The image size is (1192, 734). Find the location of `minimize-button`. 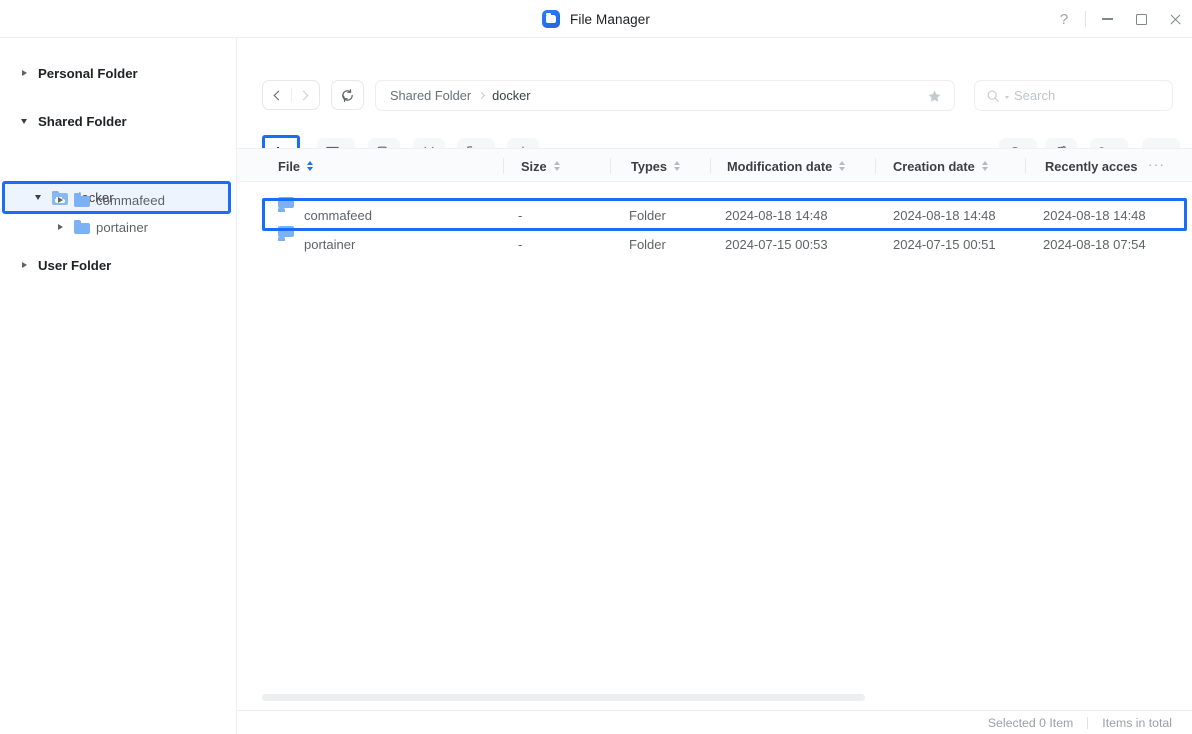

minimize-button is located at coordinates (1107, 19).